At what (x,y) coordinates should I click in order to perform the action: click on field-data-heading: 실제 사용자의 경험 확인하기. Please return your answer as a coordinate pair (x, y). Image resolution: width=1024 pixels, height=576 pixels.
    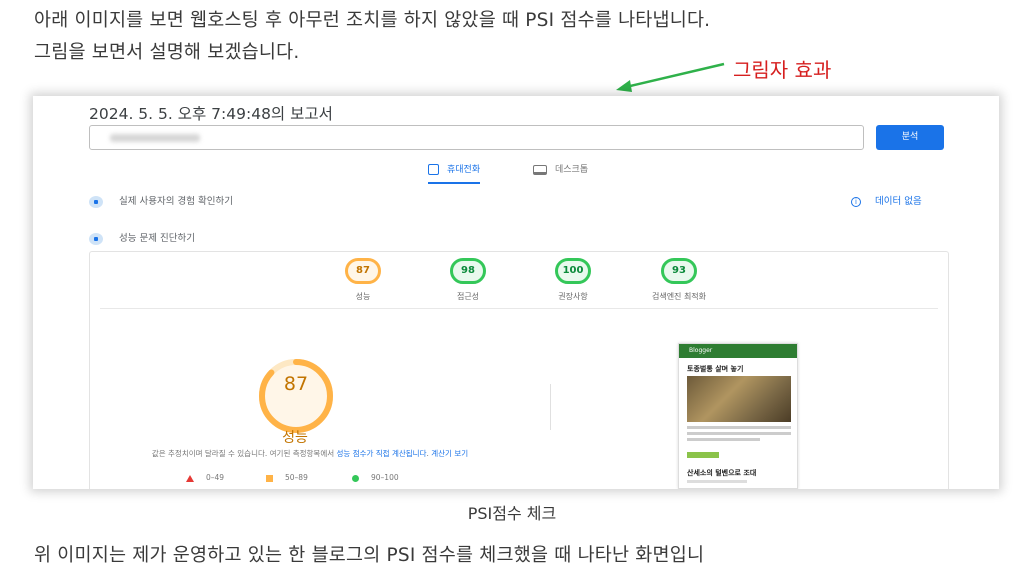
    Looking at the image, I should click on (176, 201).